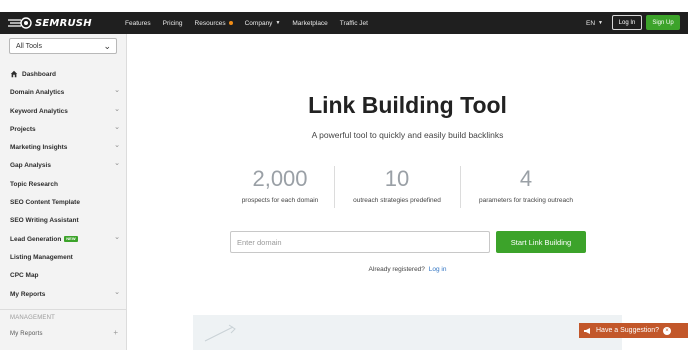 This screenshot has width=688, height=350. What do you see at coordinates (541, 242) in the screenshot?
I see `start-link-building-button: Start Link Building` at bounding box center [541, 242].